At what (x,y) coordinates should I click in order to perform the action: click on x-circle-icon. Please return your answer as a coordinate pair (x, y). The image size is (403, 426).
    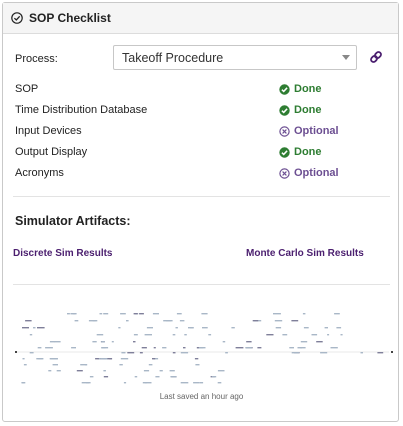
    Looking at the image, I should click on (284, 131).